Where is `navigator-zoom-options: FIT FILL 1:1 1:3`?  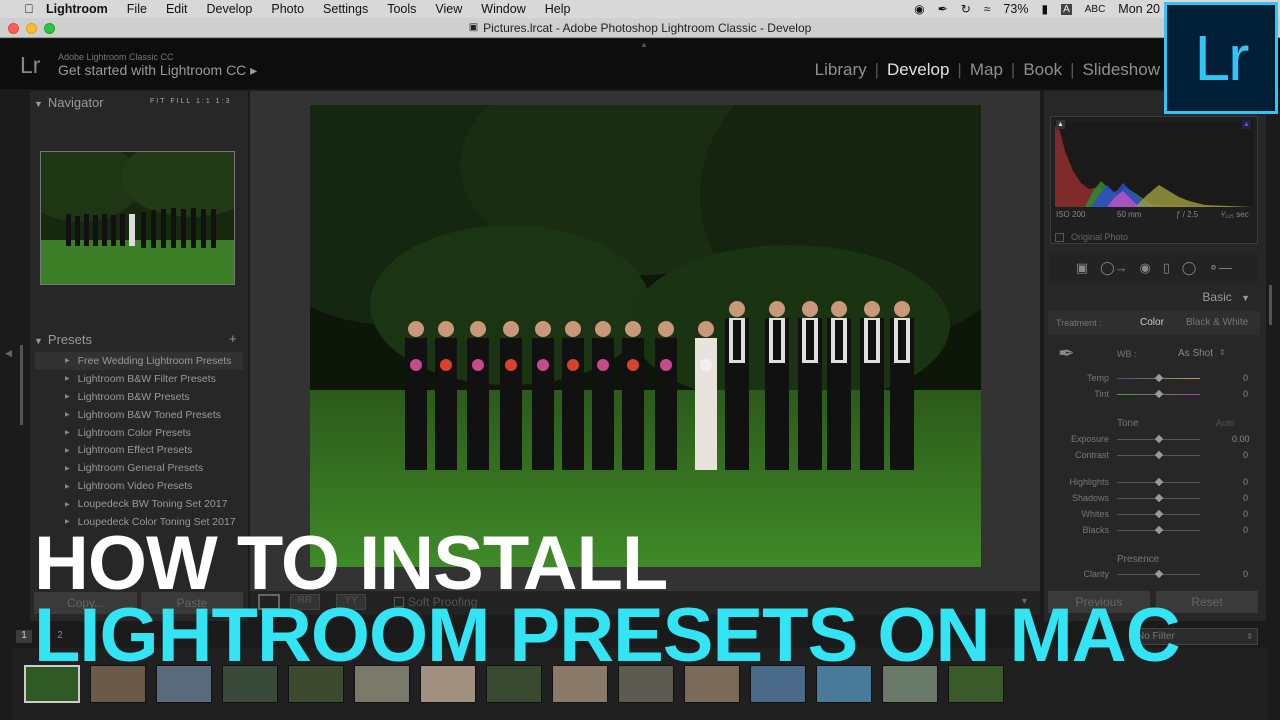 navigator-zoom-options: FIT FILL 1:1 1:3 is located at coordinates (190, 101).